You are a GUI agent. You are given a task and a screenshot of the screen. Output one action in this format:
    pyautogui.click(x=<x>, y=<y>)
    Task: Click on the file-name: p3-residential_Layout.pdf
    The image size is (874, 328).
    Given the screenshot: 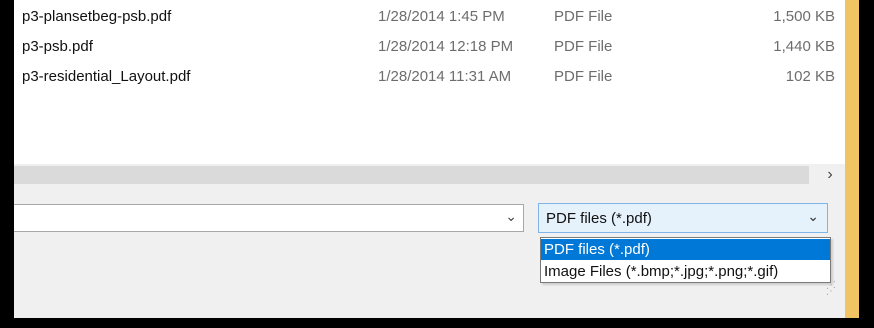 What is the action you would take?
    pyautogui.click(x=106, y=76)
    